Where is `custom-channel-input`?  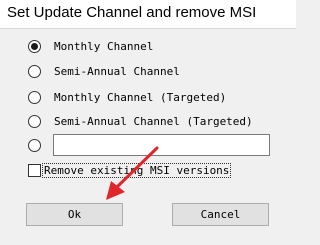 custom-channel-input is located at coordinates (161, 145).